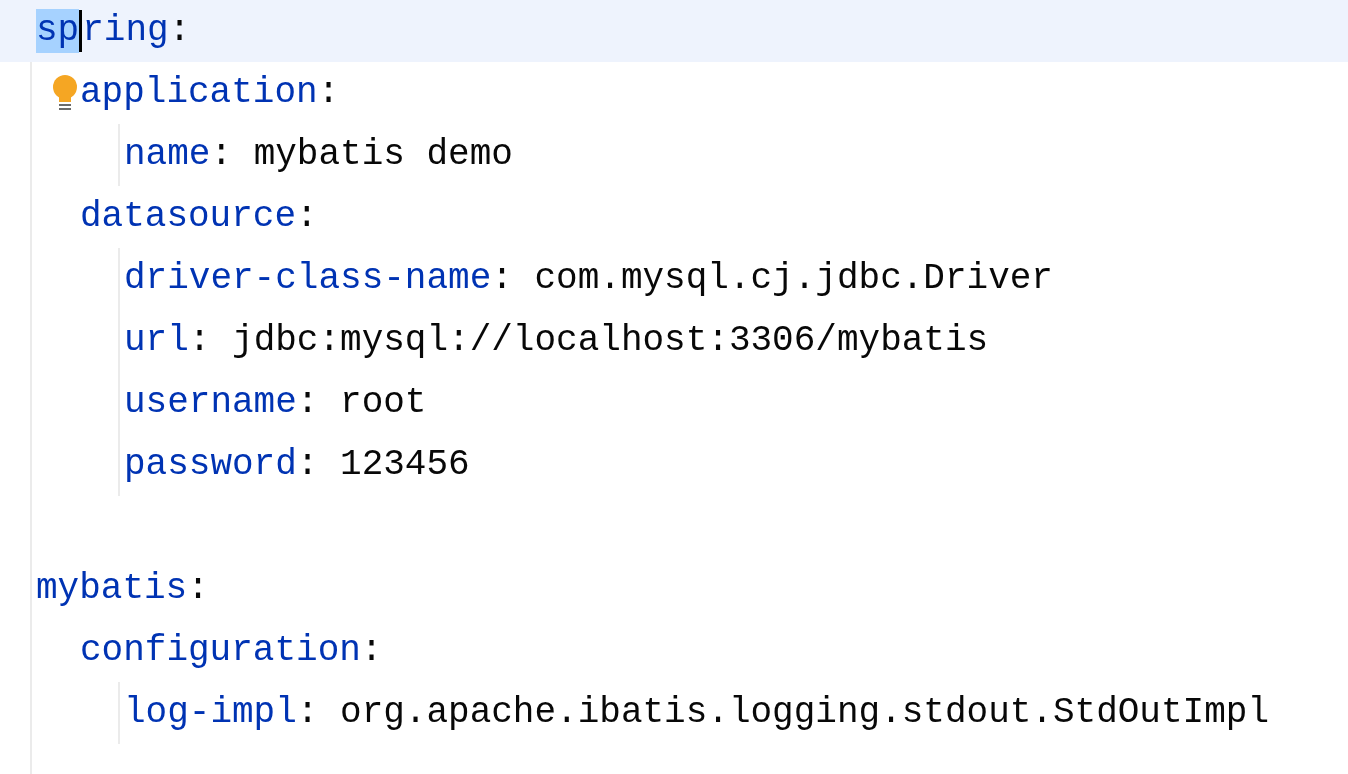 This screenshot has width=1348, height=774. What do you see at coordinates (125, 31) in the screenshot?
I see `yaml-key: ring` at bounding box center [125, 31].